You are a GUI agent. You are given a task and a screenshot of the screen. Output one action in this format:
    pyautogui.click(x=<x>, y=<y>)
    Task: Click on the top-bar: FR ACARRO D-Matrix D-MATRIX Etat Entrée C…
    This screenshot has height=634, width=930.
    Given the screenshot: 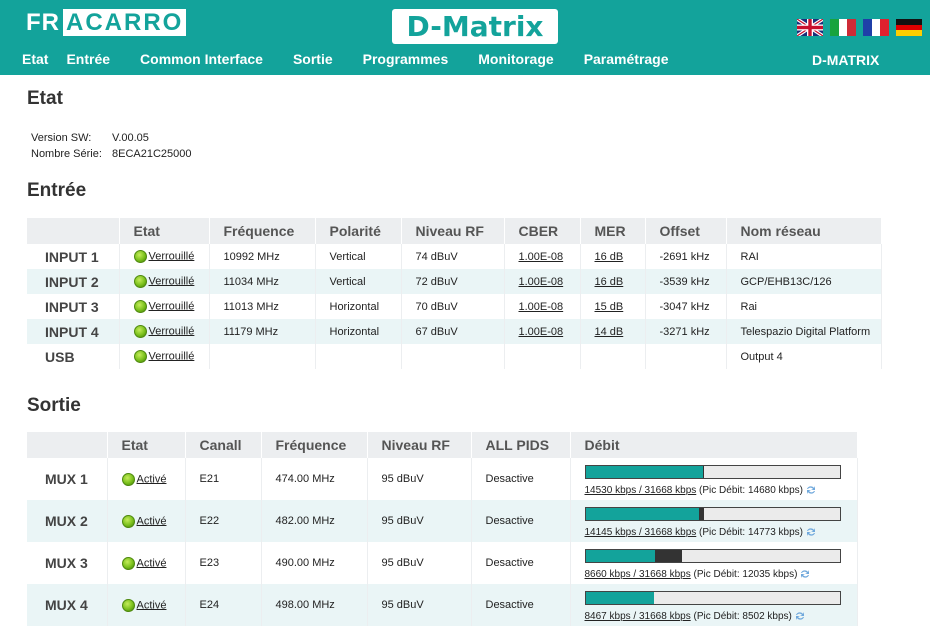 What is the action you would take?
    pyautogui.click(x=465, y=37)
    